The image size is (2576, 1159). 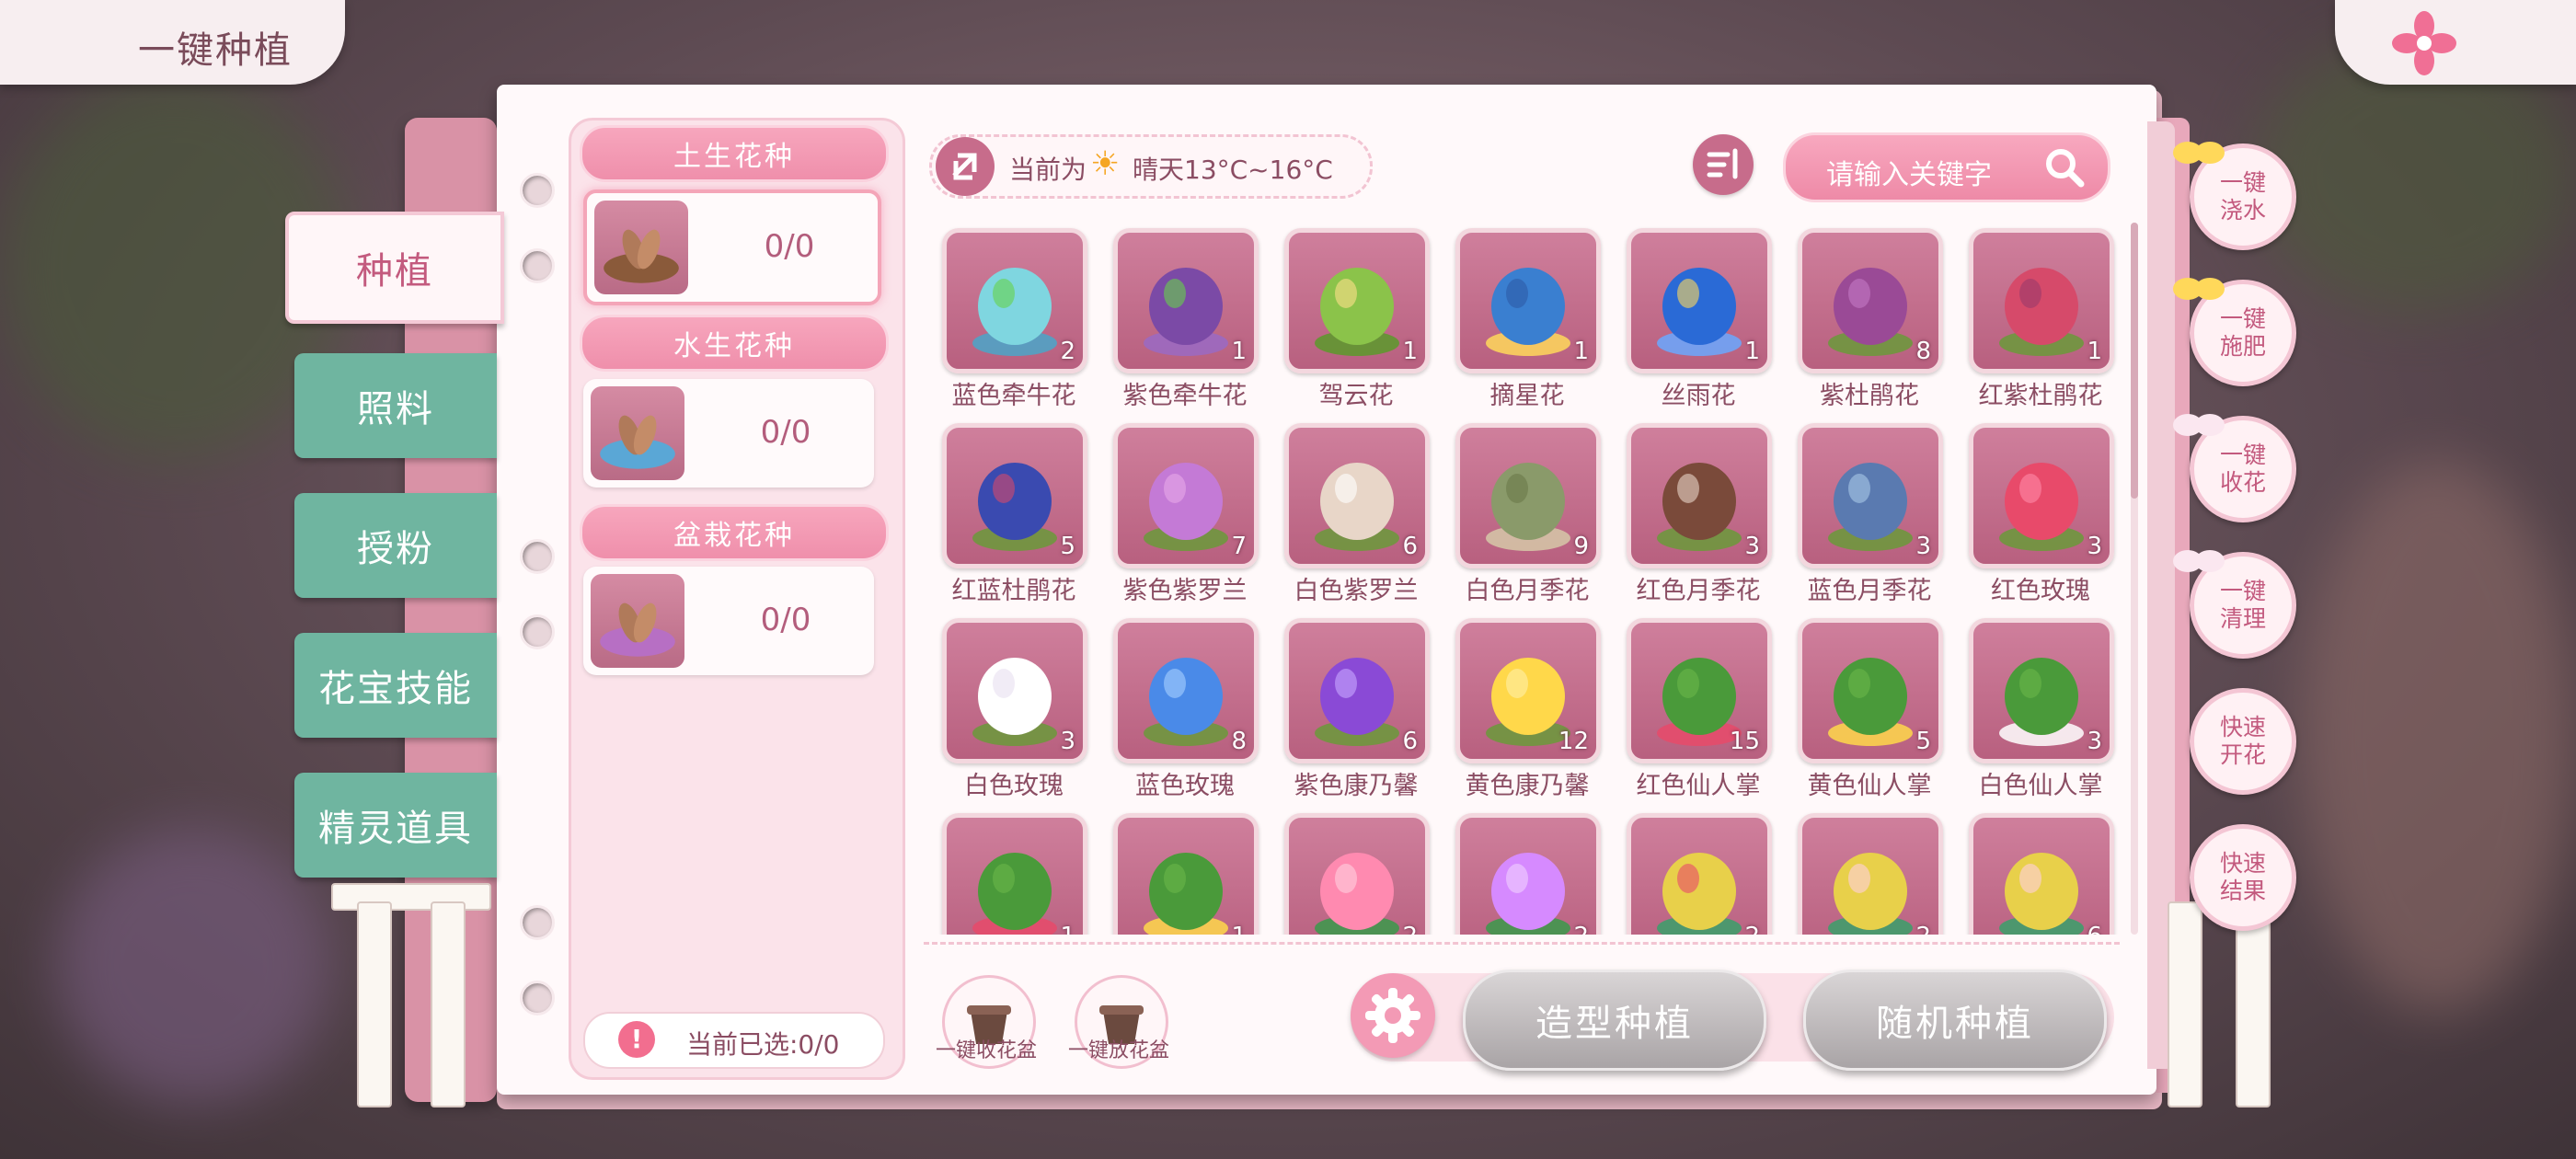 I want to click on settings-button, so click(x=1393, y=1015).